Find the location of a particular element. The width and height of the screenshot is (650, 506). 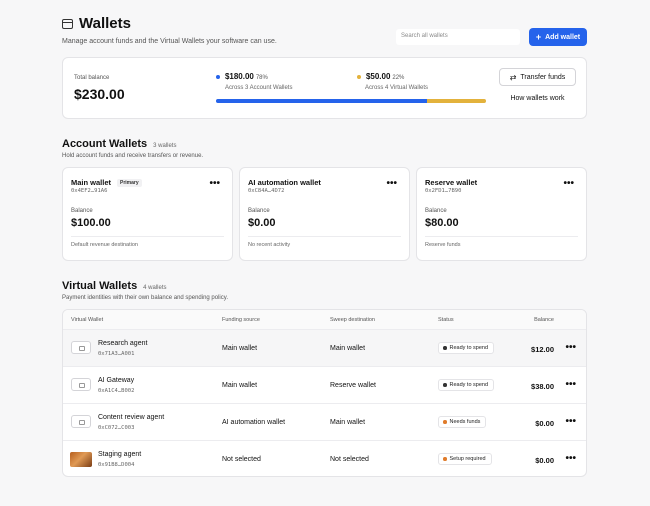

status-badge: Needs funds is located at coordinates (462, 422).